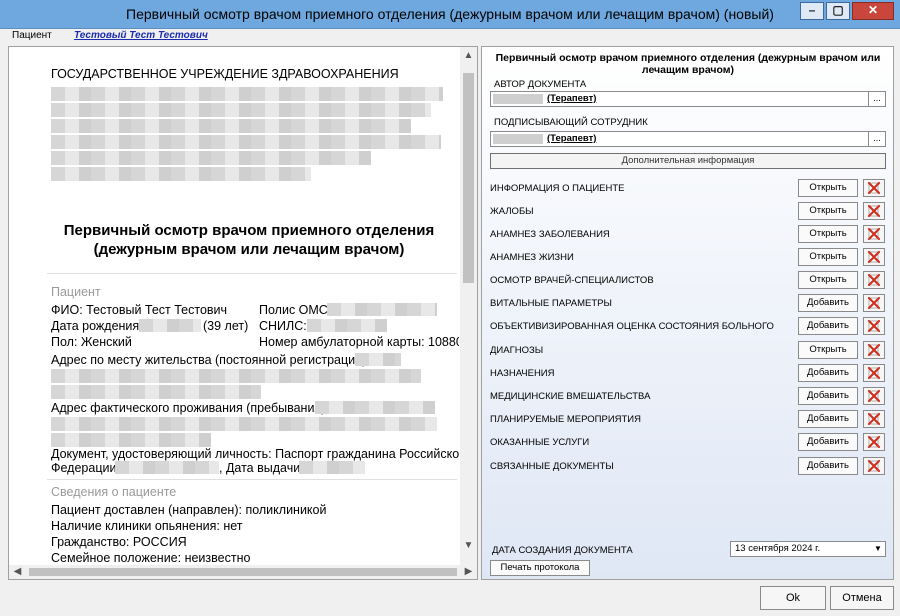 The image size is (900, 616). I want to click on print-protocol-button: Печать протокола, so click(540, 568).